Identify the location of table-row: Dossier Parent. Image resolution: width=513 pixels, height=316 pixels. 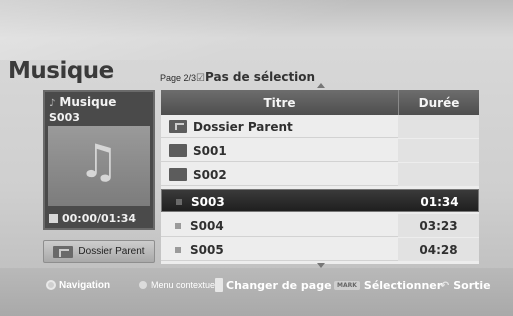
(320, 126).